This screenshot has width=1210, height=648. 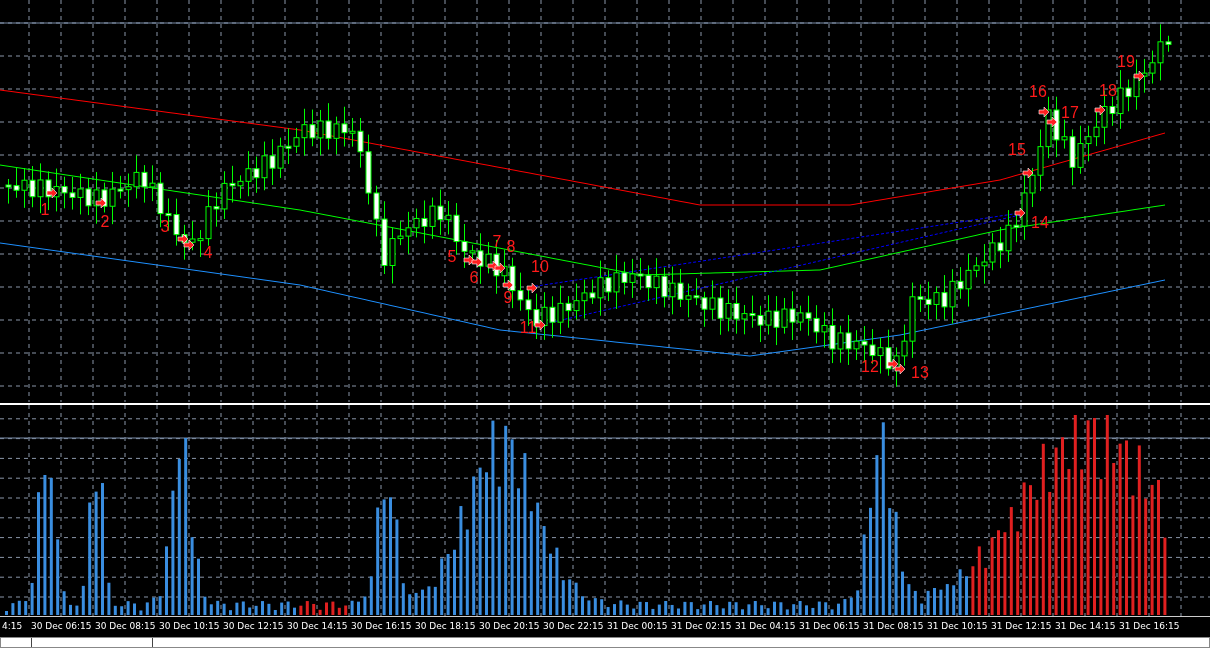 What do you see at coordinates (605, 642) in the screenshot?
I see `scrollbar` at bounding box center [605, 642].